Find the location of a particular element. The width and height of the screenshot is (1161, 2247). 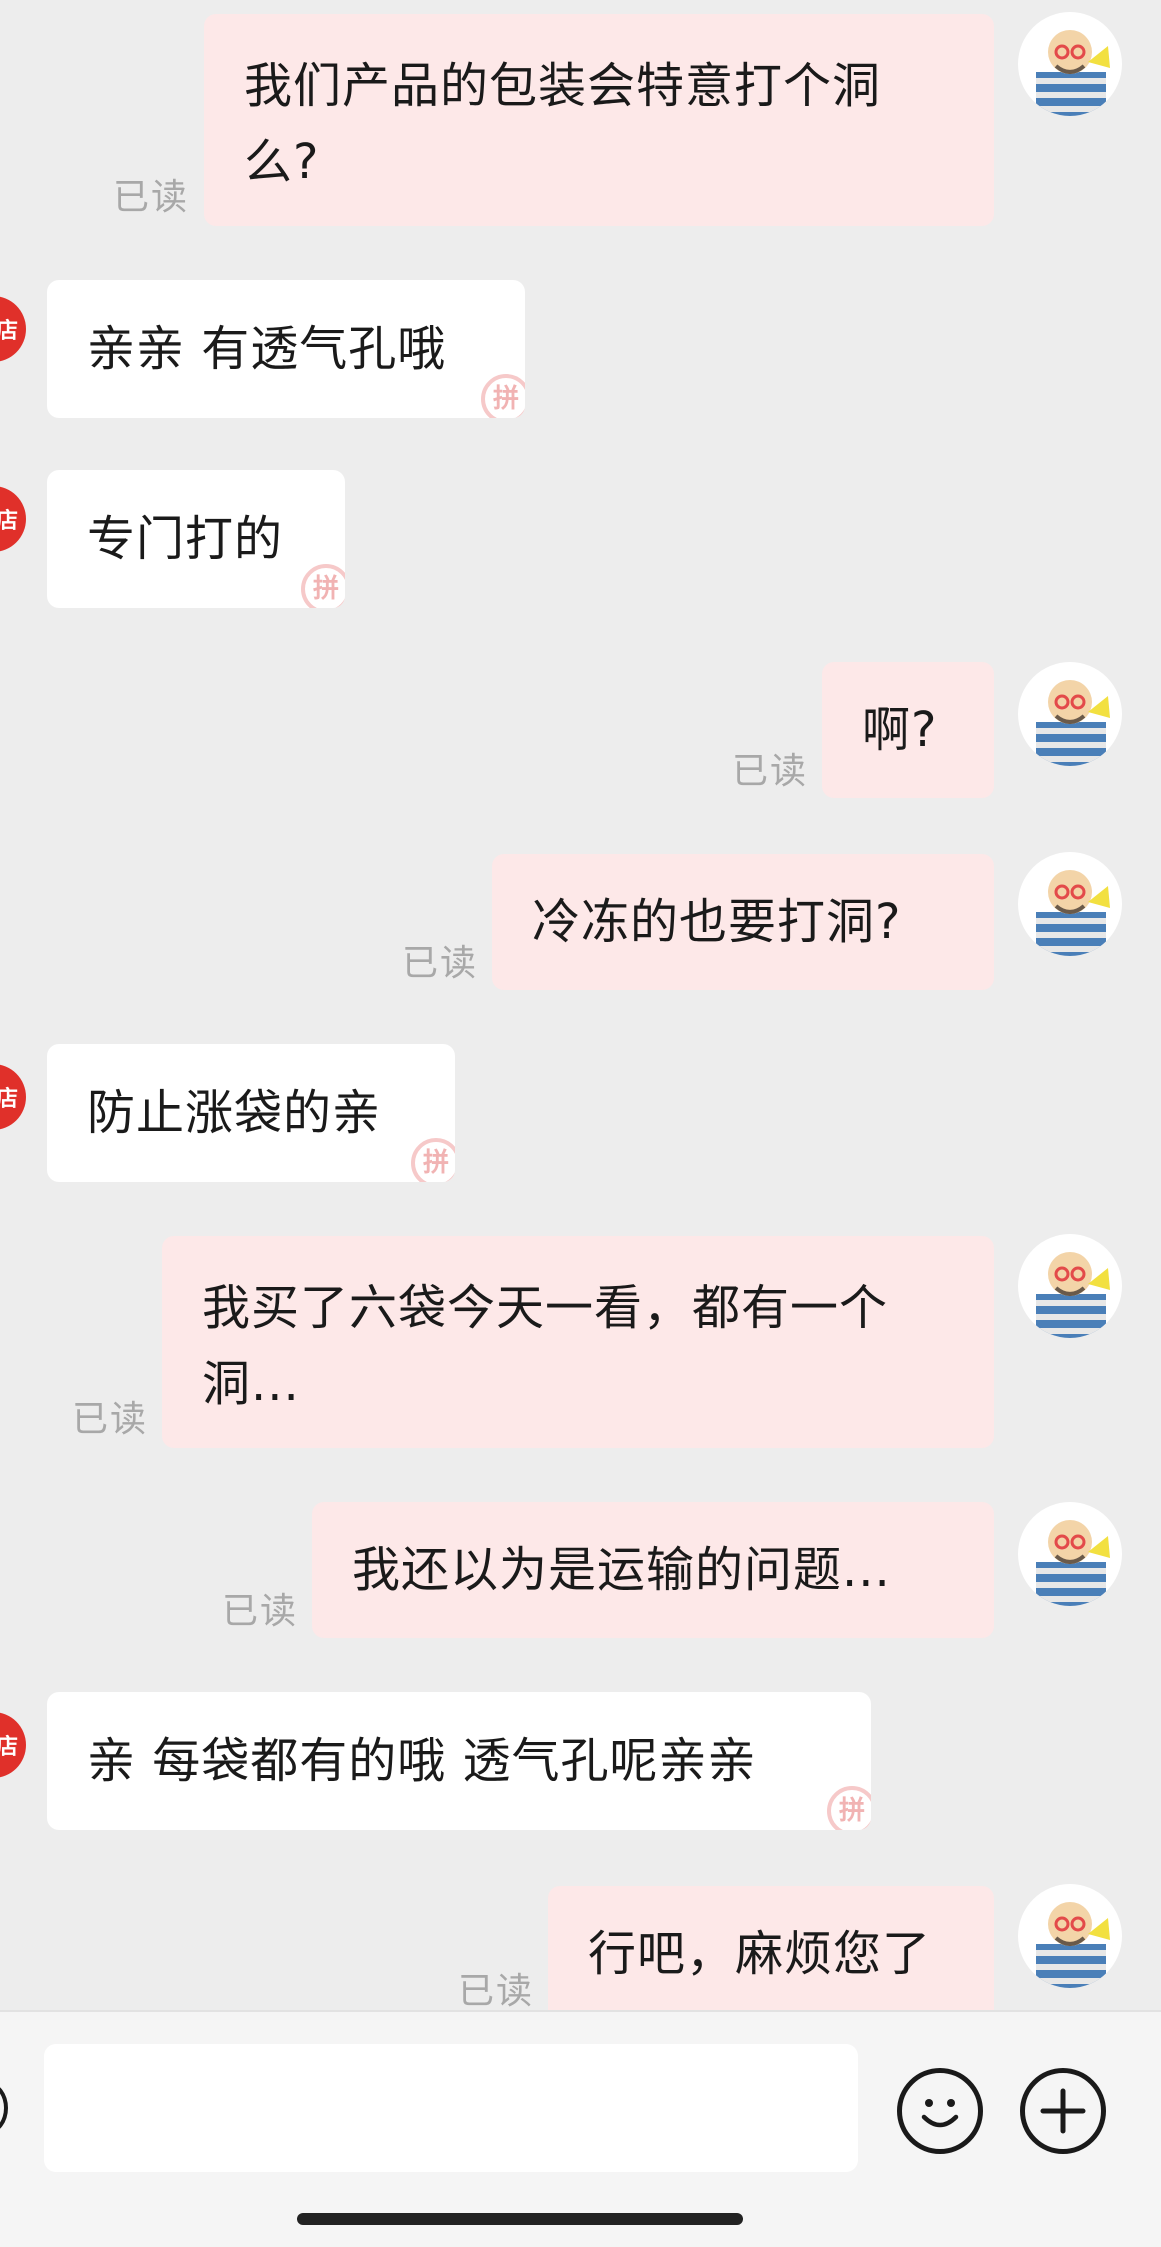

message-bubble-incoming: 亲 每袋都有的哦 透气孔呢亲亲 拼 is located at coordinates (459, 1761).